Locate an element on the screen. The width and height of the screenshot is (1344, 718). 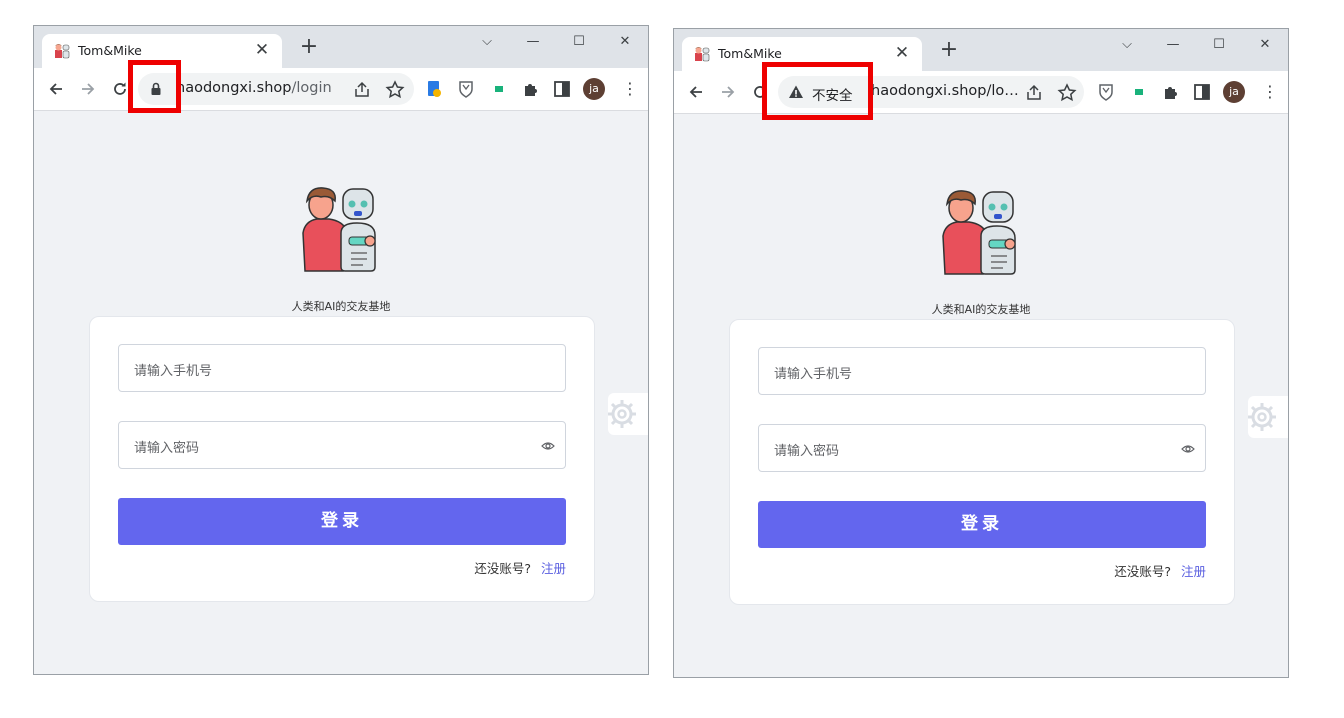
url-text: haodongxi.shop/login is located at coordinates (254, 88).